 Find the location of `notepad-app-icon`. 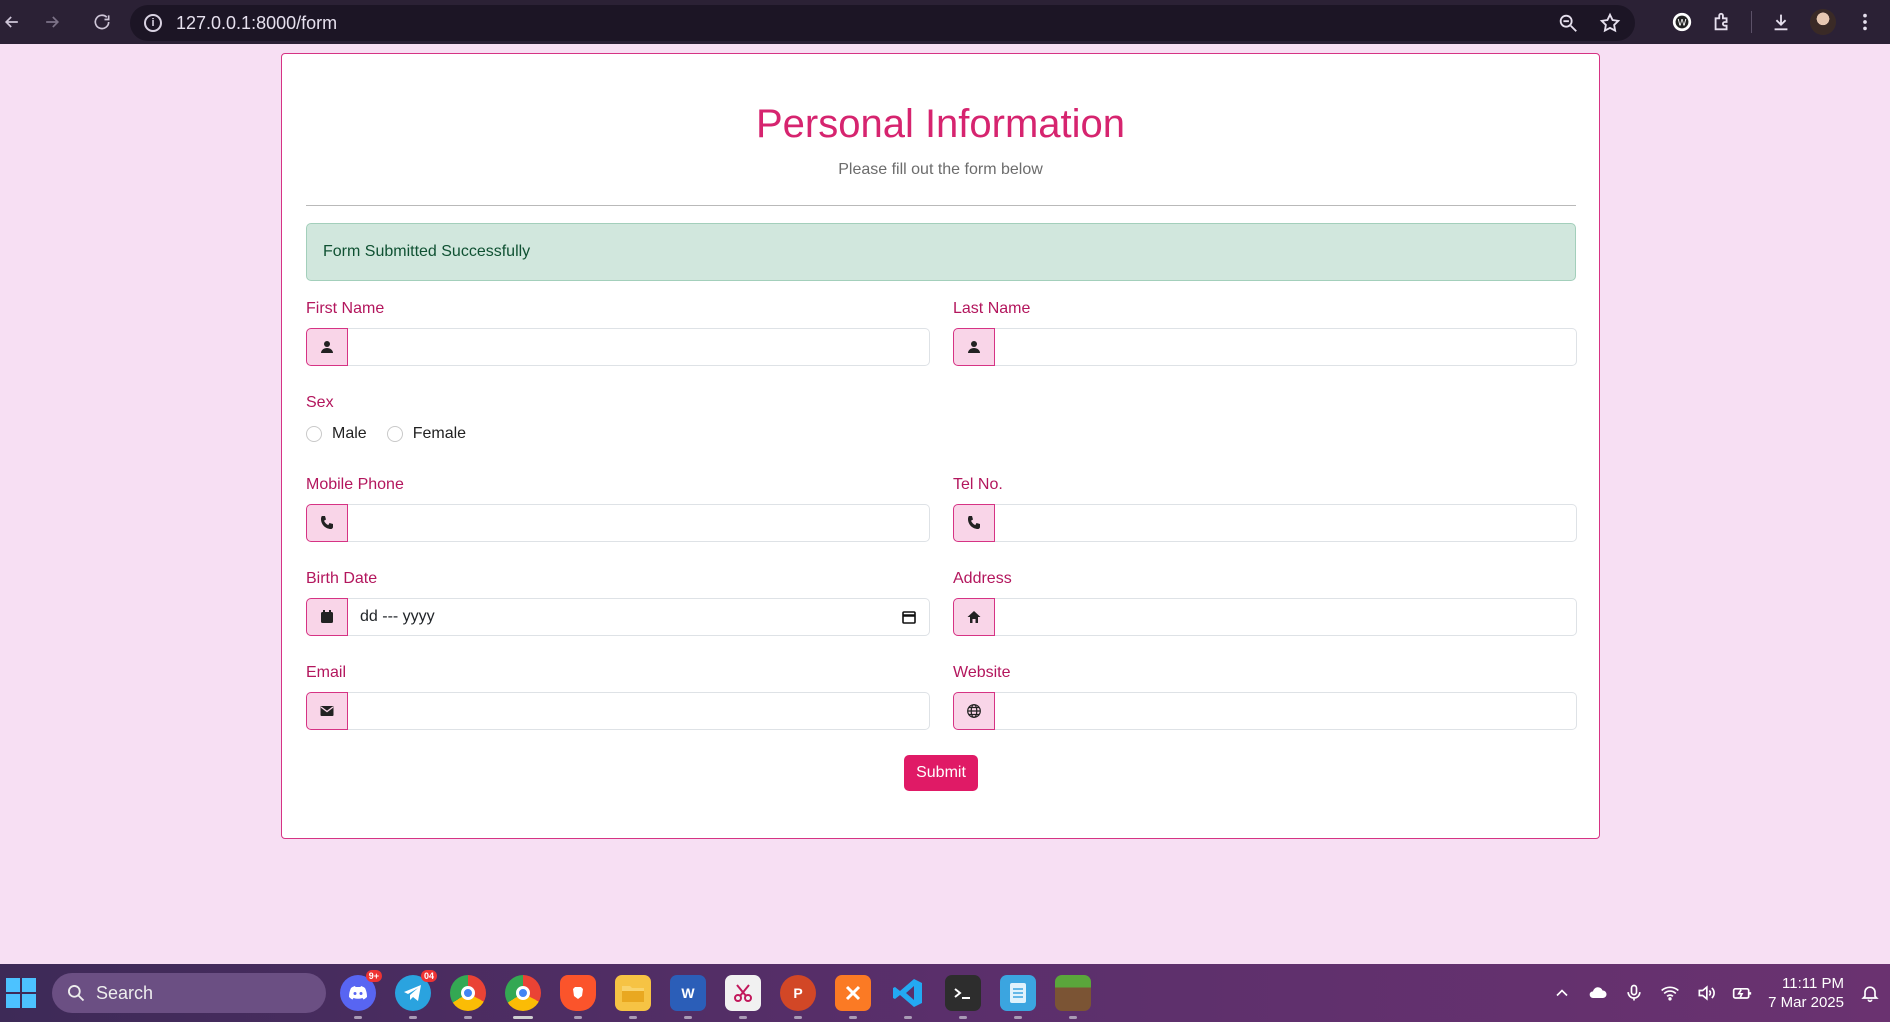

notepad-app-icon is located at coordinates (1018, 997).